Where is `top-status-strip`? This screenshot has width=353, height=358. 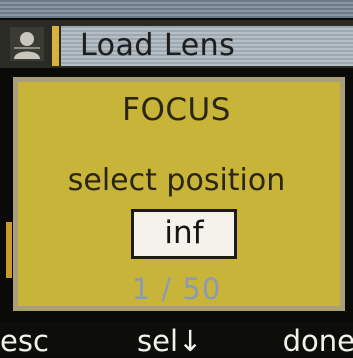 top-status-strip is located at coordinates (176, 9).